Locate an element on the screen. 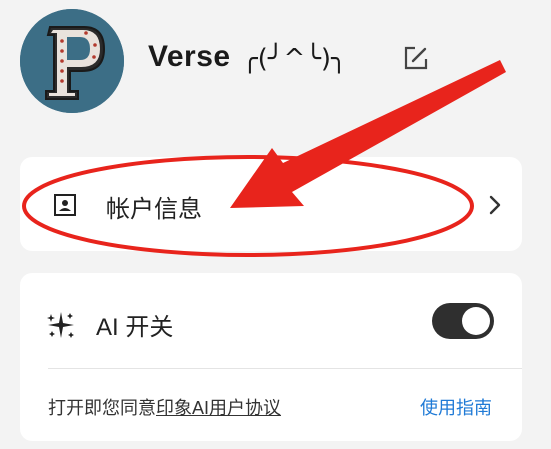 The height and width of the screenshot is (449, 551). ai-toggle-switch is located at coordinates (463, 321).